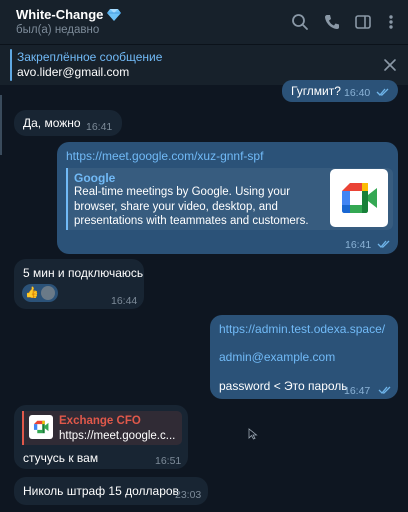 The width and height of the screenshot is (408, 512). Describe the element at coordinates (391, 22) in the screenshot. I see `more-options-icon` at that location.